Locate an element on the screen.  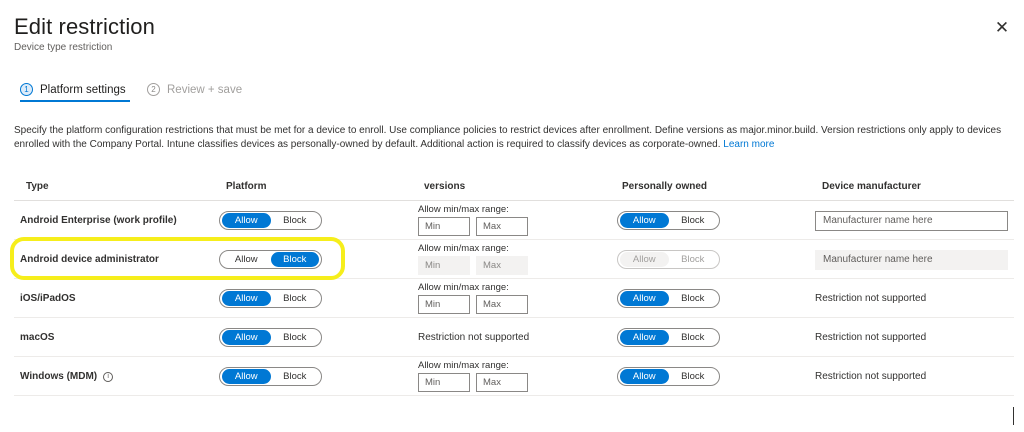
scrollbar-thumb is located at coordinates (1013, 416).